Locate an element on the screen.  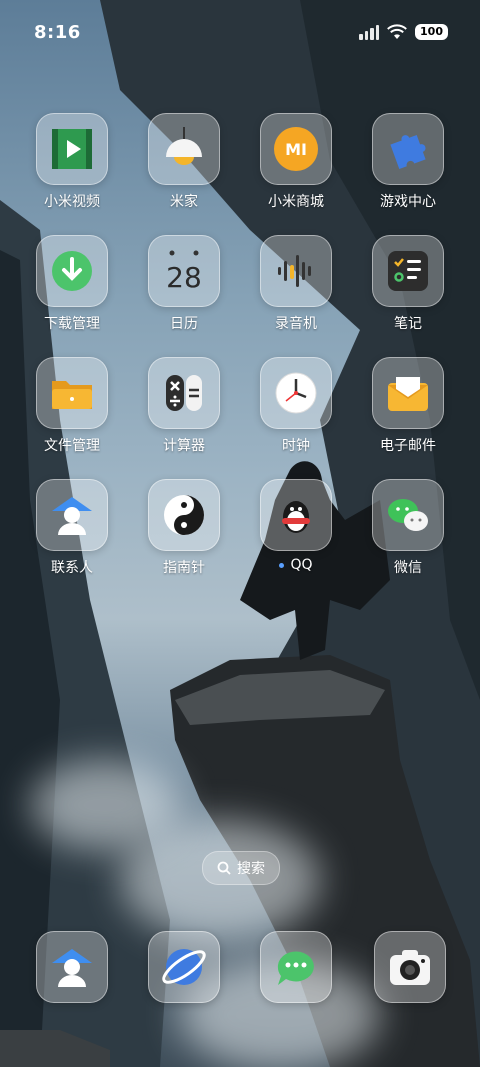
search-button: 搜索 is located at coordinates (241, 868).